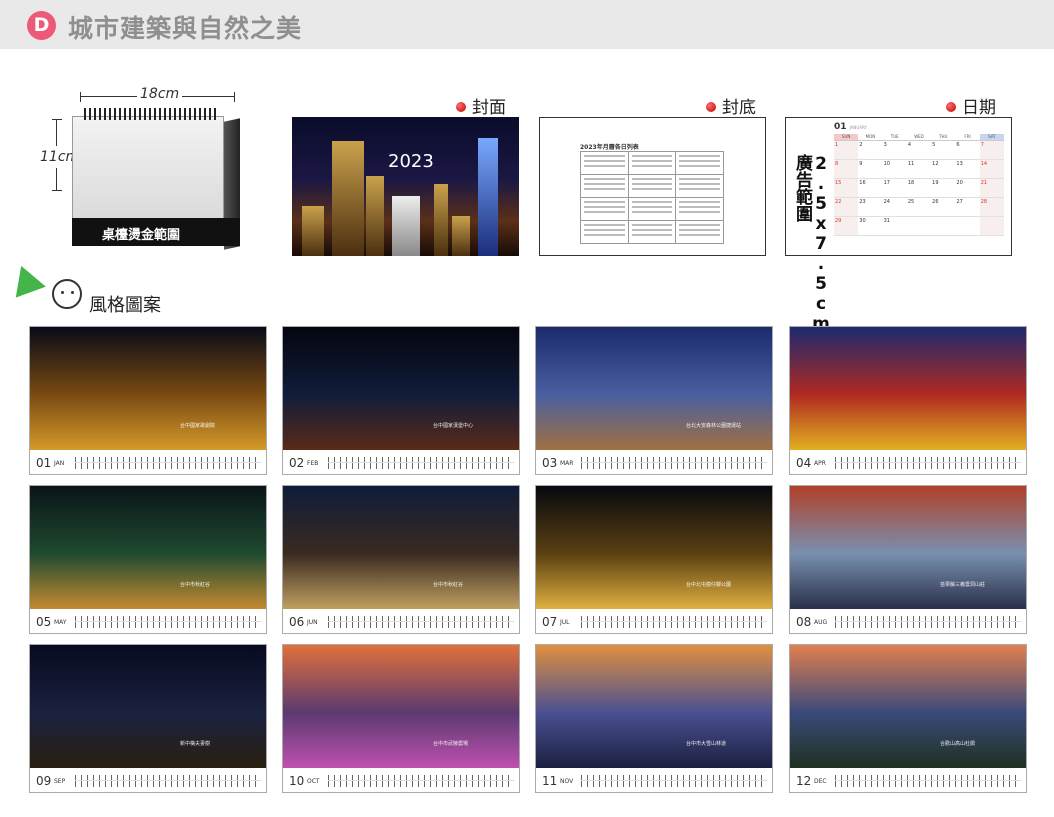 The height and width of the screenshot is (817, 1054). Describe the element at coordinates (908, 462) in the screenshot. I see `month-footer: 04 APR` at that location.